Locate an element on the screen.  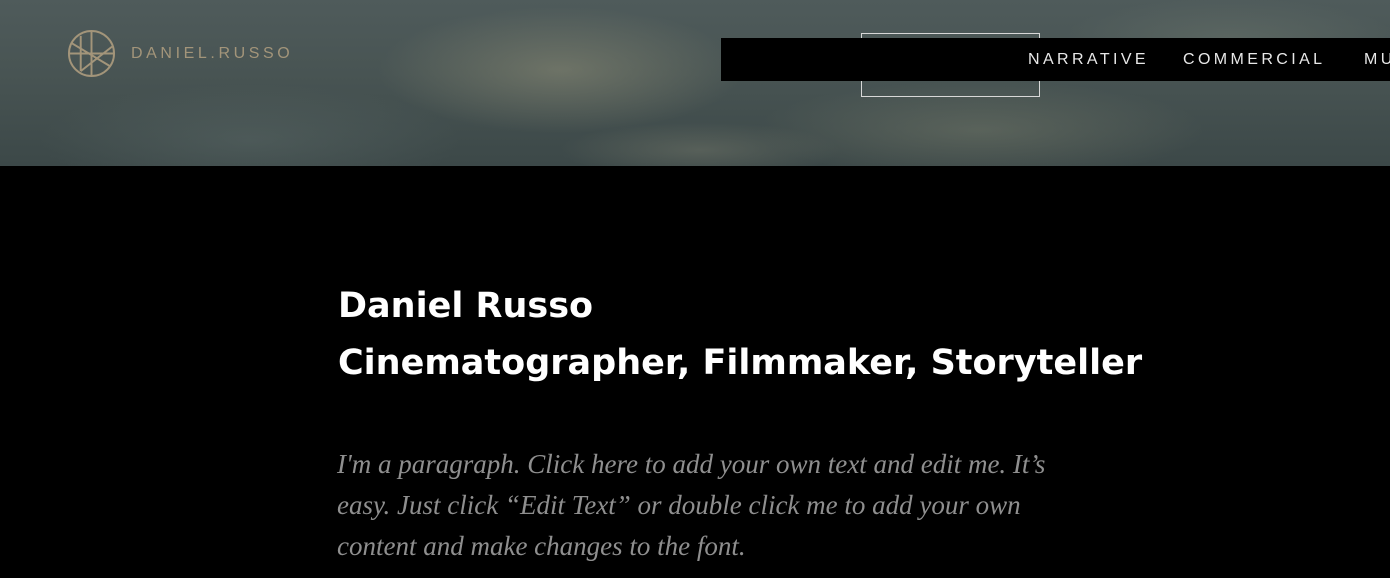
paragraph-line: content and make changes to the font. is located at coordinates (541, 546).